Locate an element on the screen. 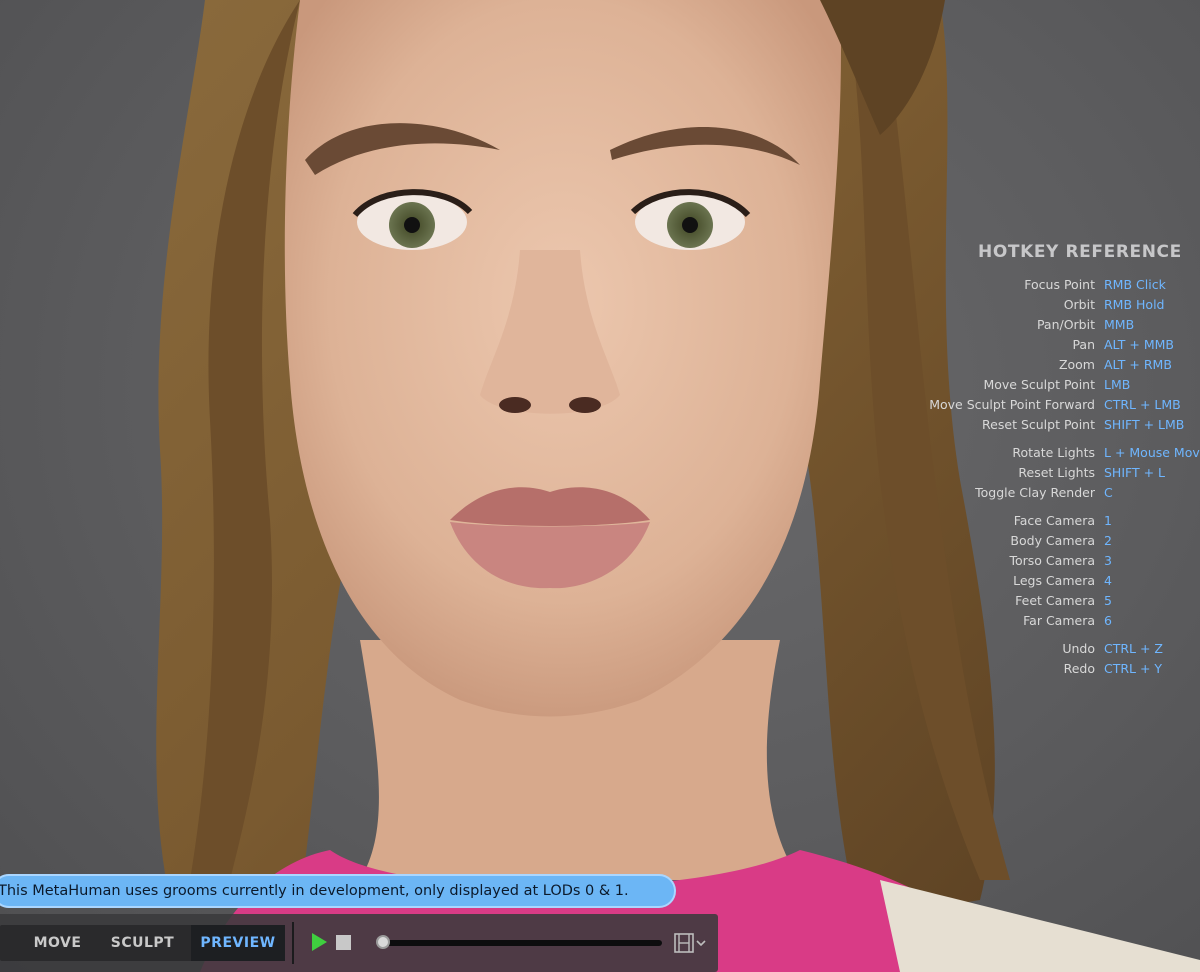  hotkey-action: Orbit is located at coordinates (1079, 304).